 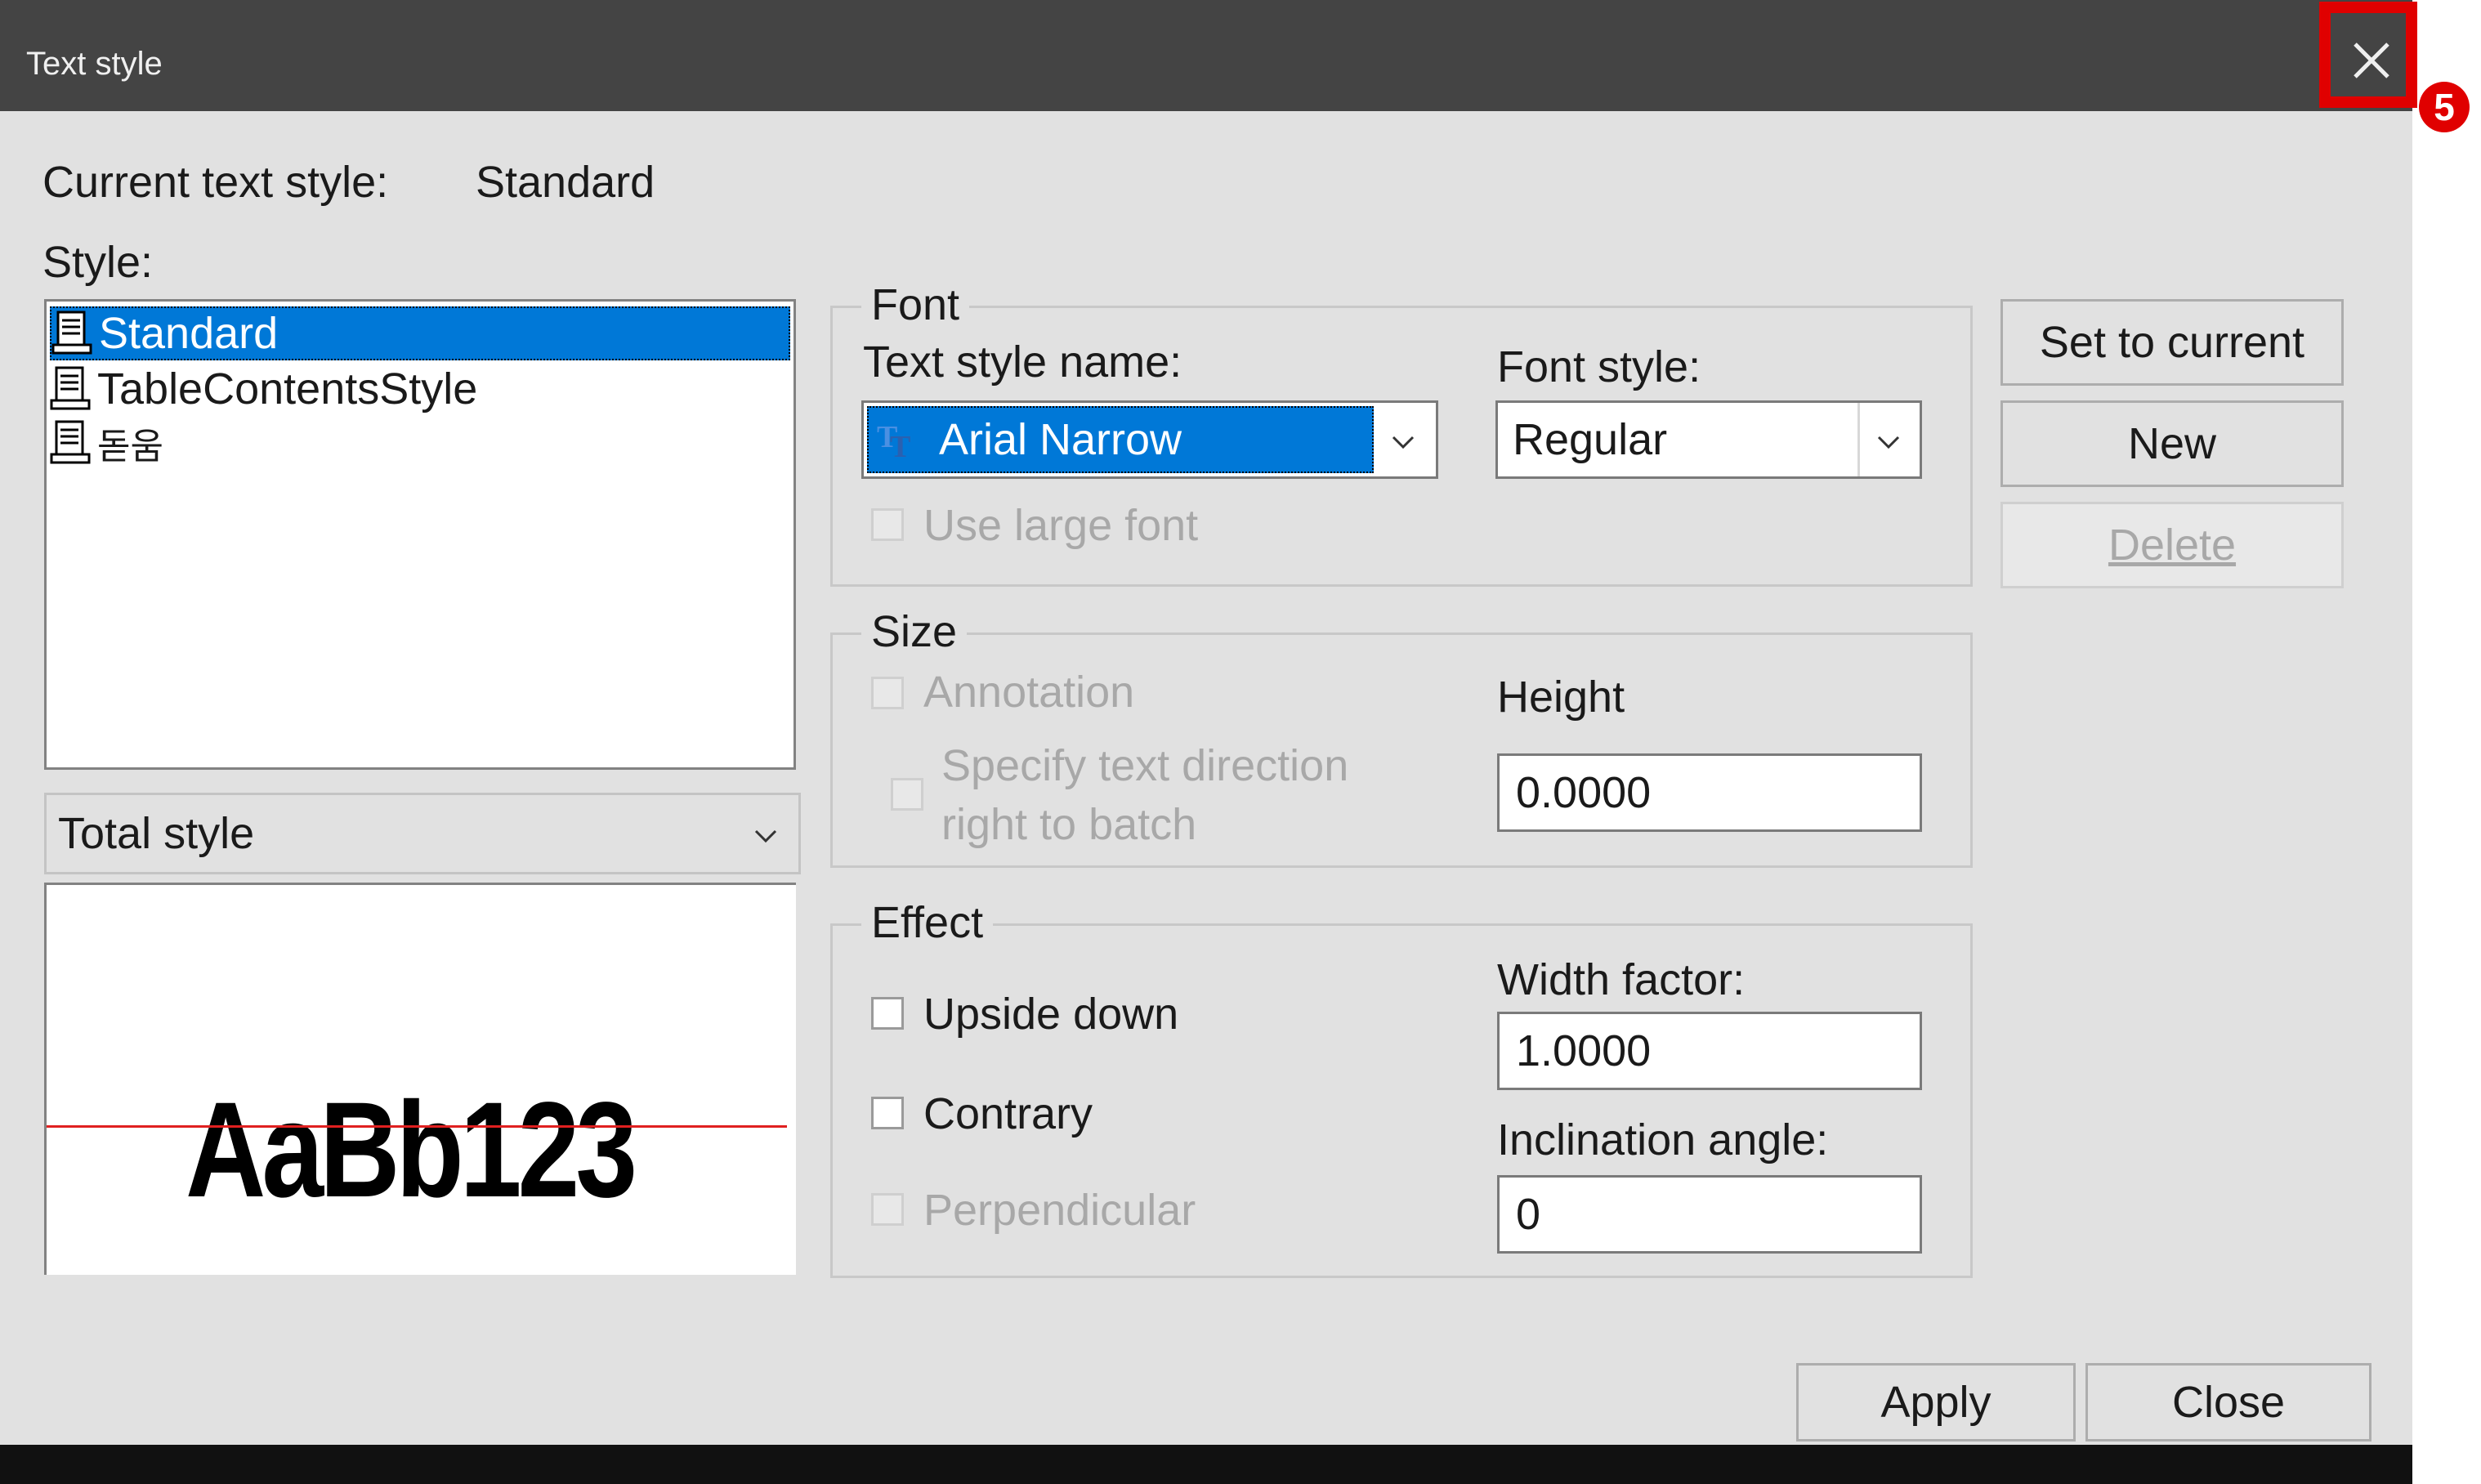 I want to click on contrary-checkbox, so click(x=887, y=1113).